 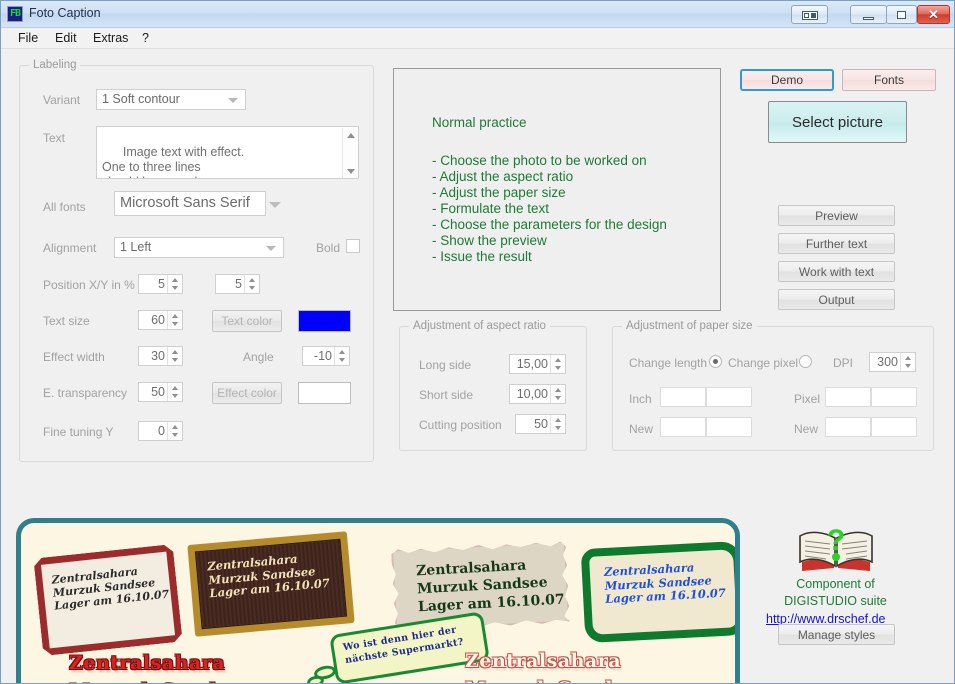 I want to click on e-transparency-stepper, so click(x=174, y=392).